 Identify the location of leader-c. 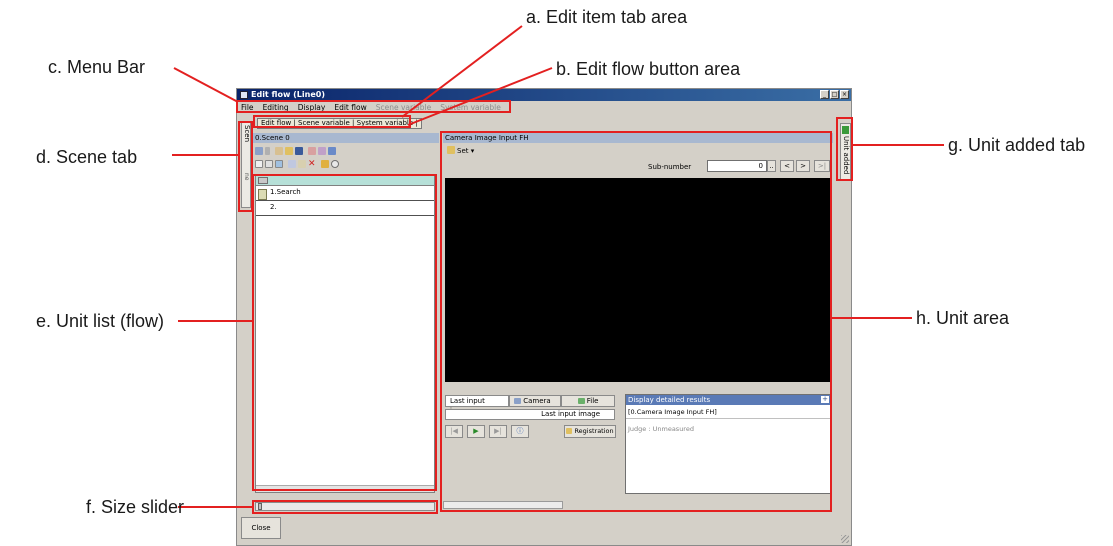
(206, 85).